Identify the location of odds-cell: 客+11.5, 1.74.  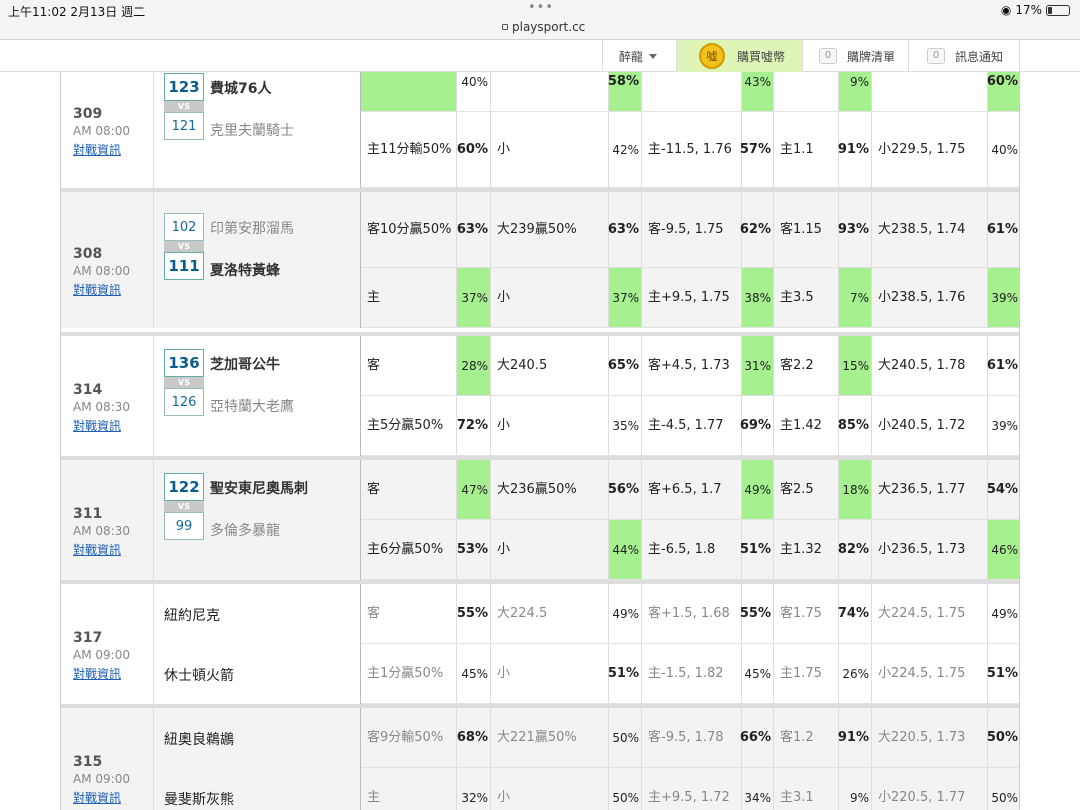
(692, 92).